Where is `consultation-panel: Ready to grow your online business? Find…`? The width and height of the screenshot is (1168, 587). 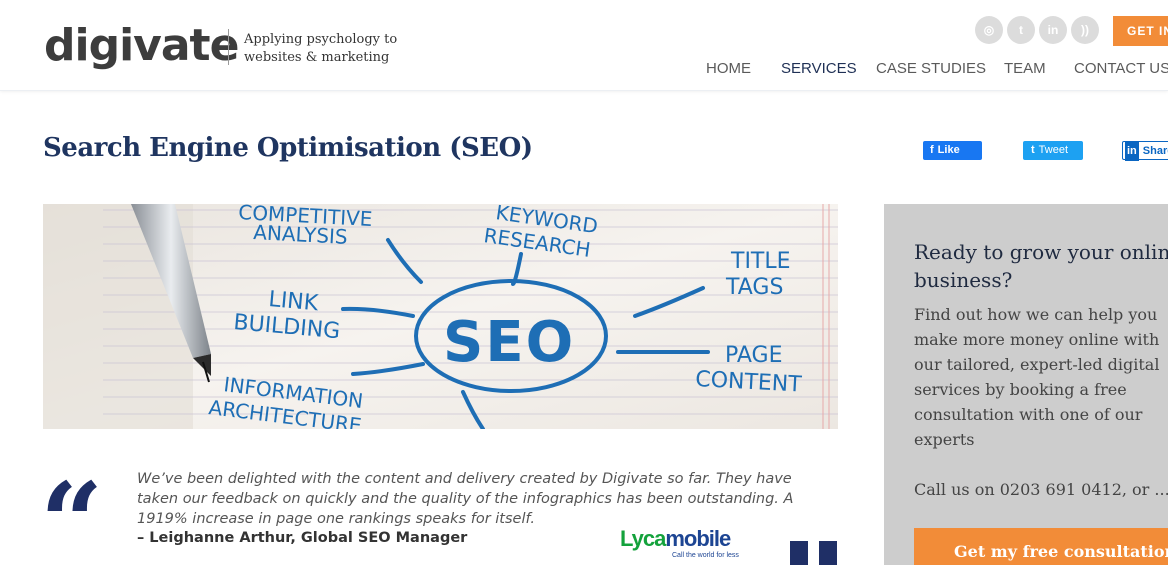 consultation-panel: Ready to grow your online business? Find… is located at coordinates (1026, 384).